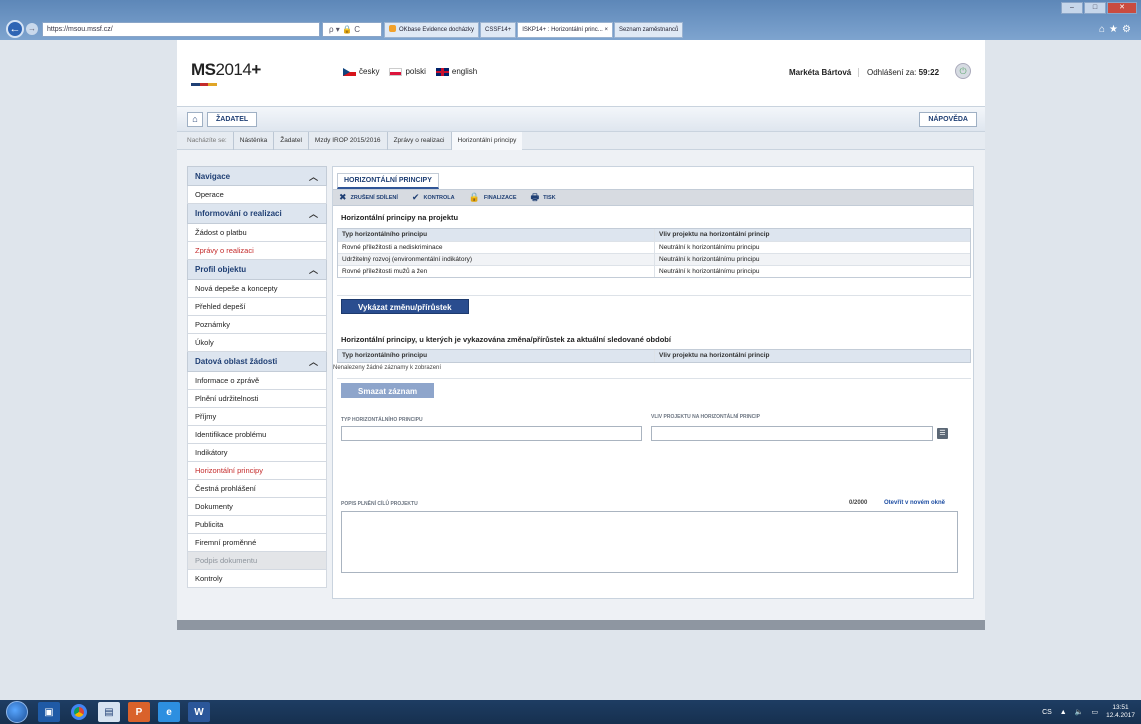 The height and width of the screenshot is (724, 1141). What do you see at coordinates (257, 417) in the screenshot?
I see `sidebar-item-prijmy: Příjmy` at bounding box center [257, 417].